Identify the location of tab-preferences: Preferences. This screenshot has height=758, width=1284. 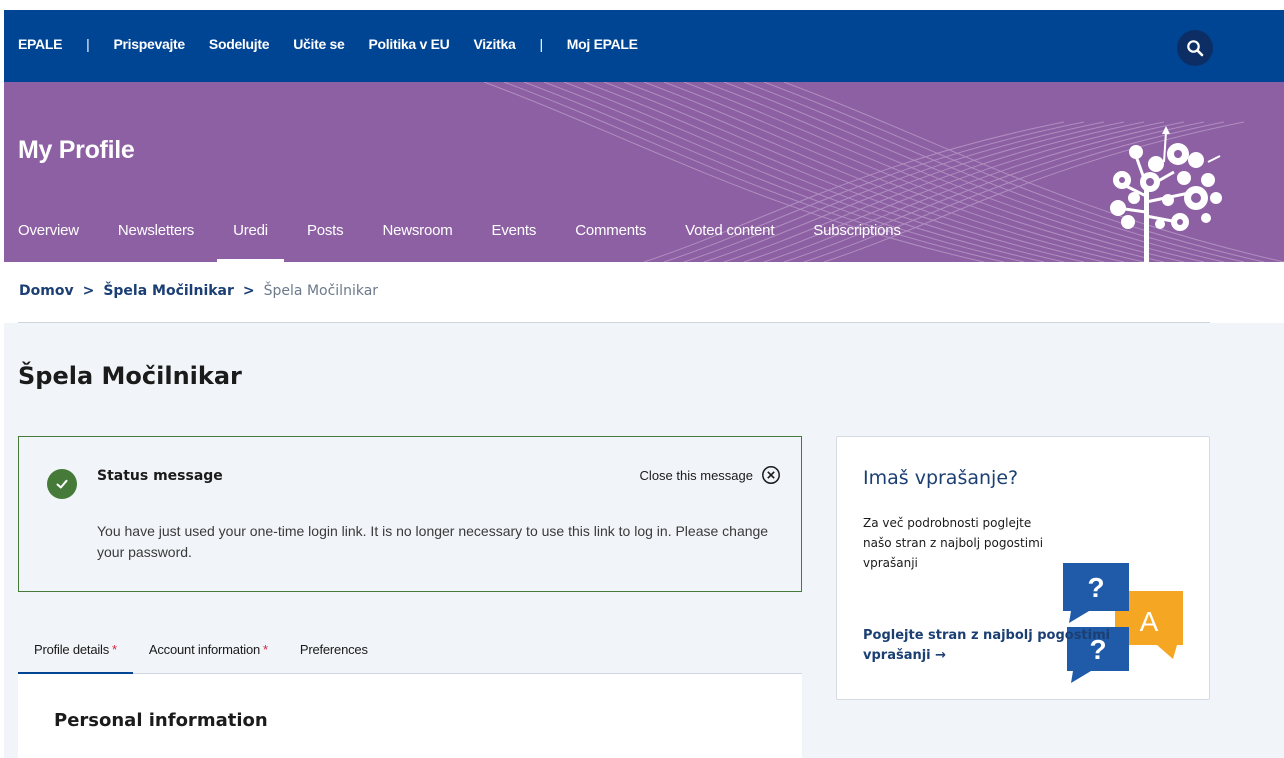
(334, 651).